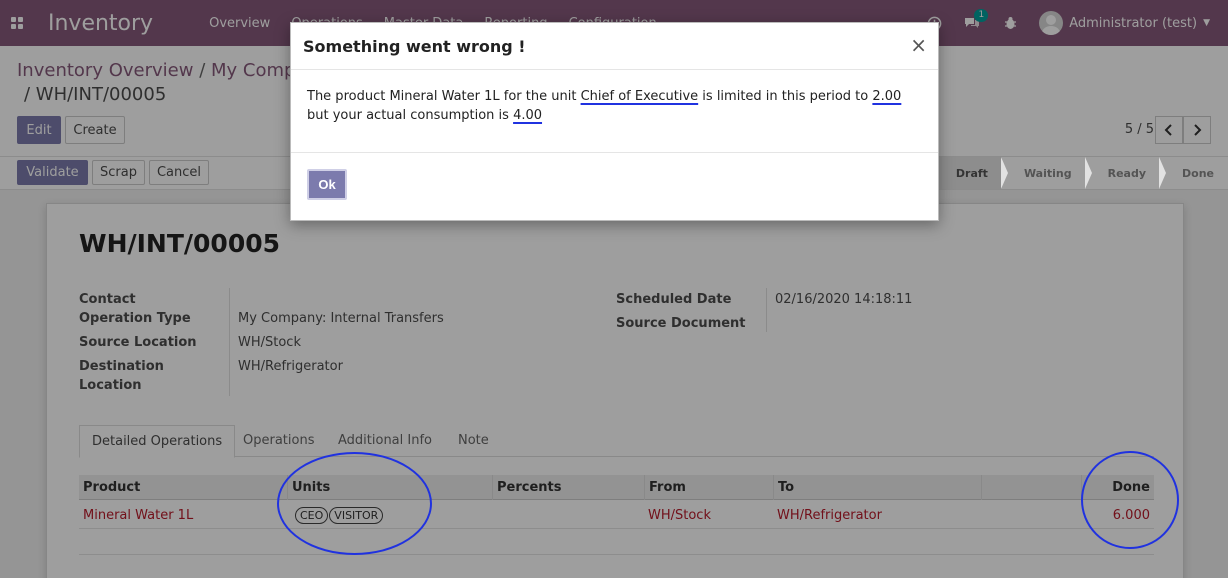 The height and width of the screenshot is (578, 1228). Describe the element at coordinates (639, 96) in the screenshot. I see `message-unit: Chief of Executive` at that location.